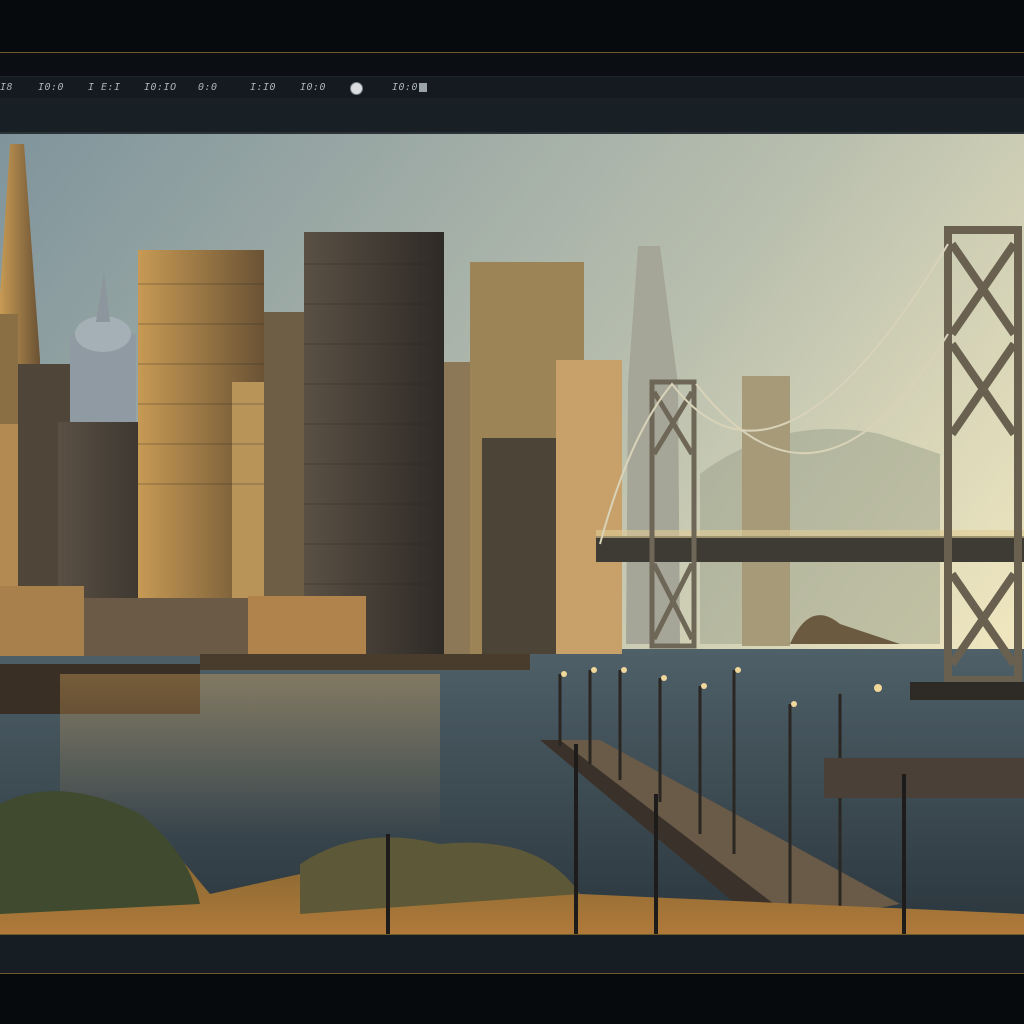 This screenshot has width=1024, height=1024. Describe the element at coordinates (263, 88) in the screenshot. I see `toolbar-item-6: I:I0` at that location.